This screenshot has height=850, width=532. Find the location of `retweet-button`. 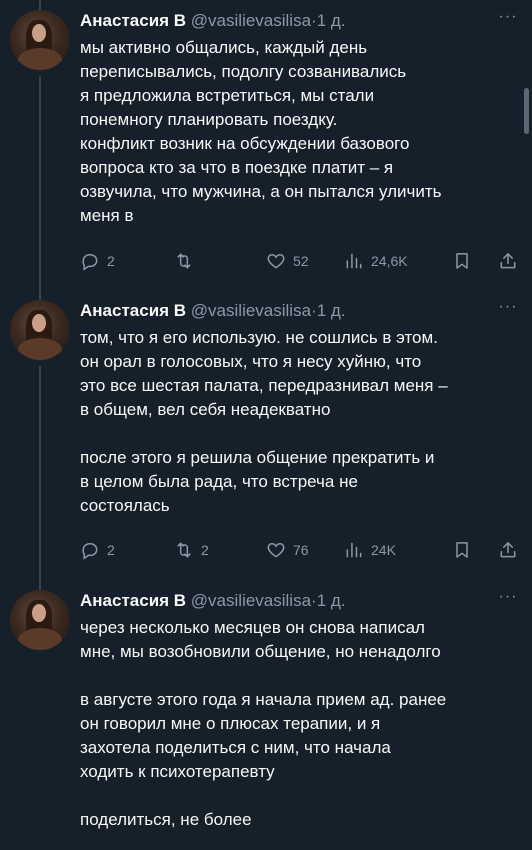

retweet-button is located at coordinates (187, 261).